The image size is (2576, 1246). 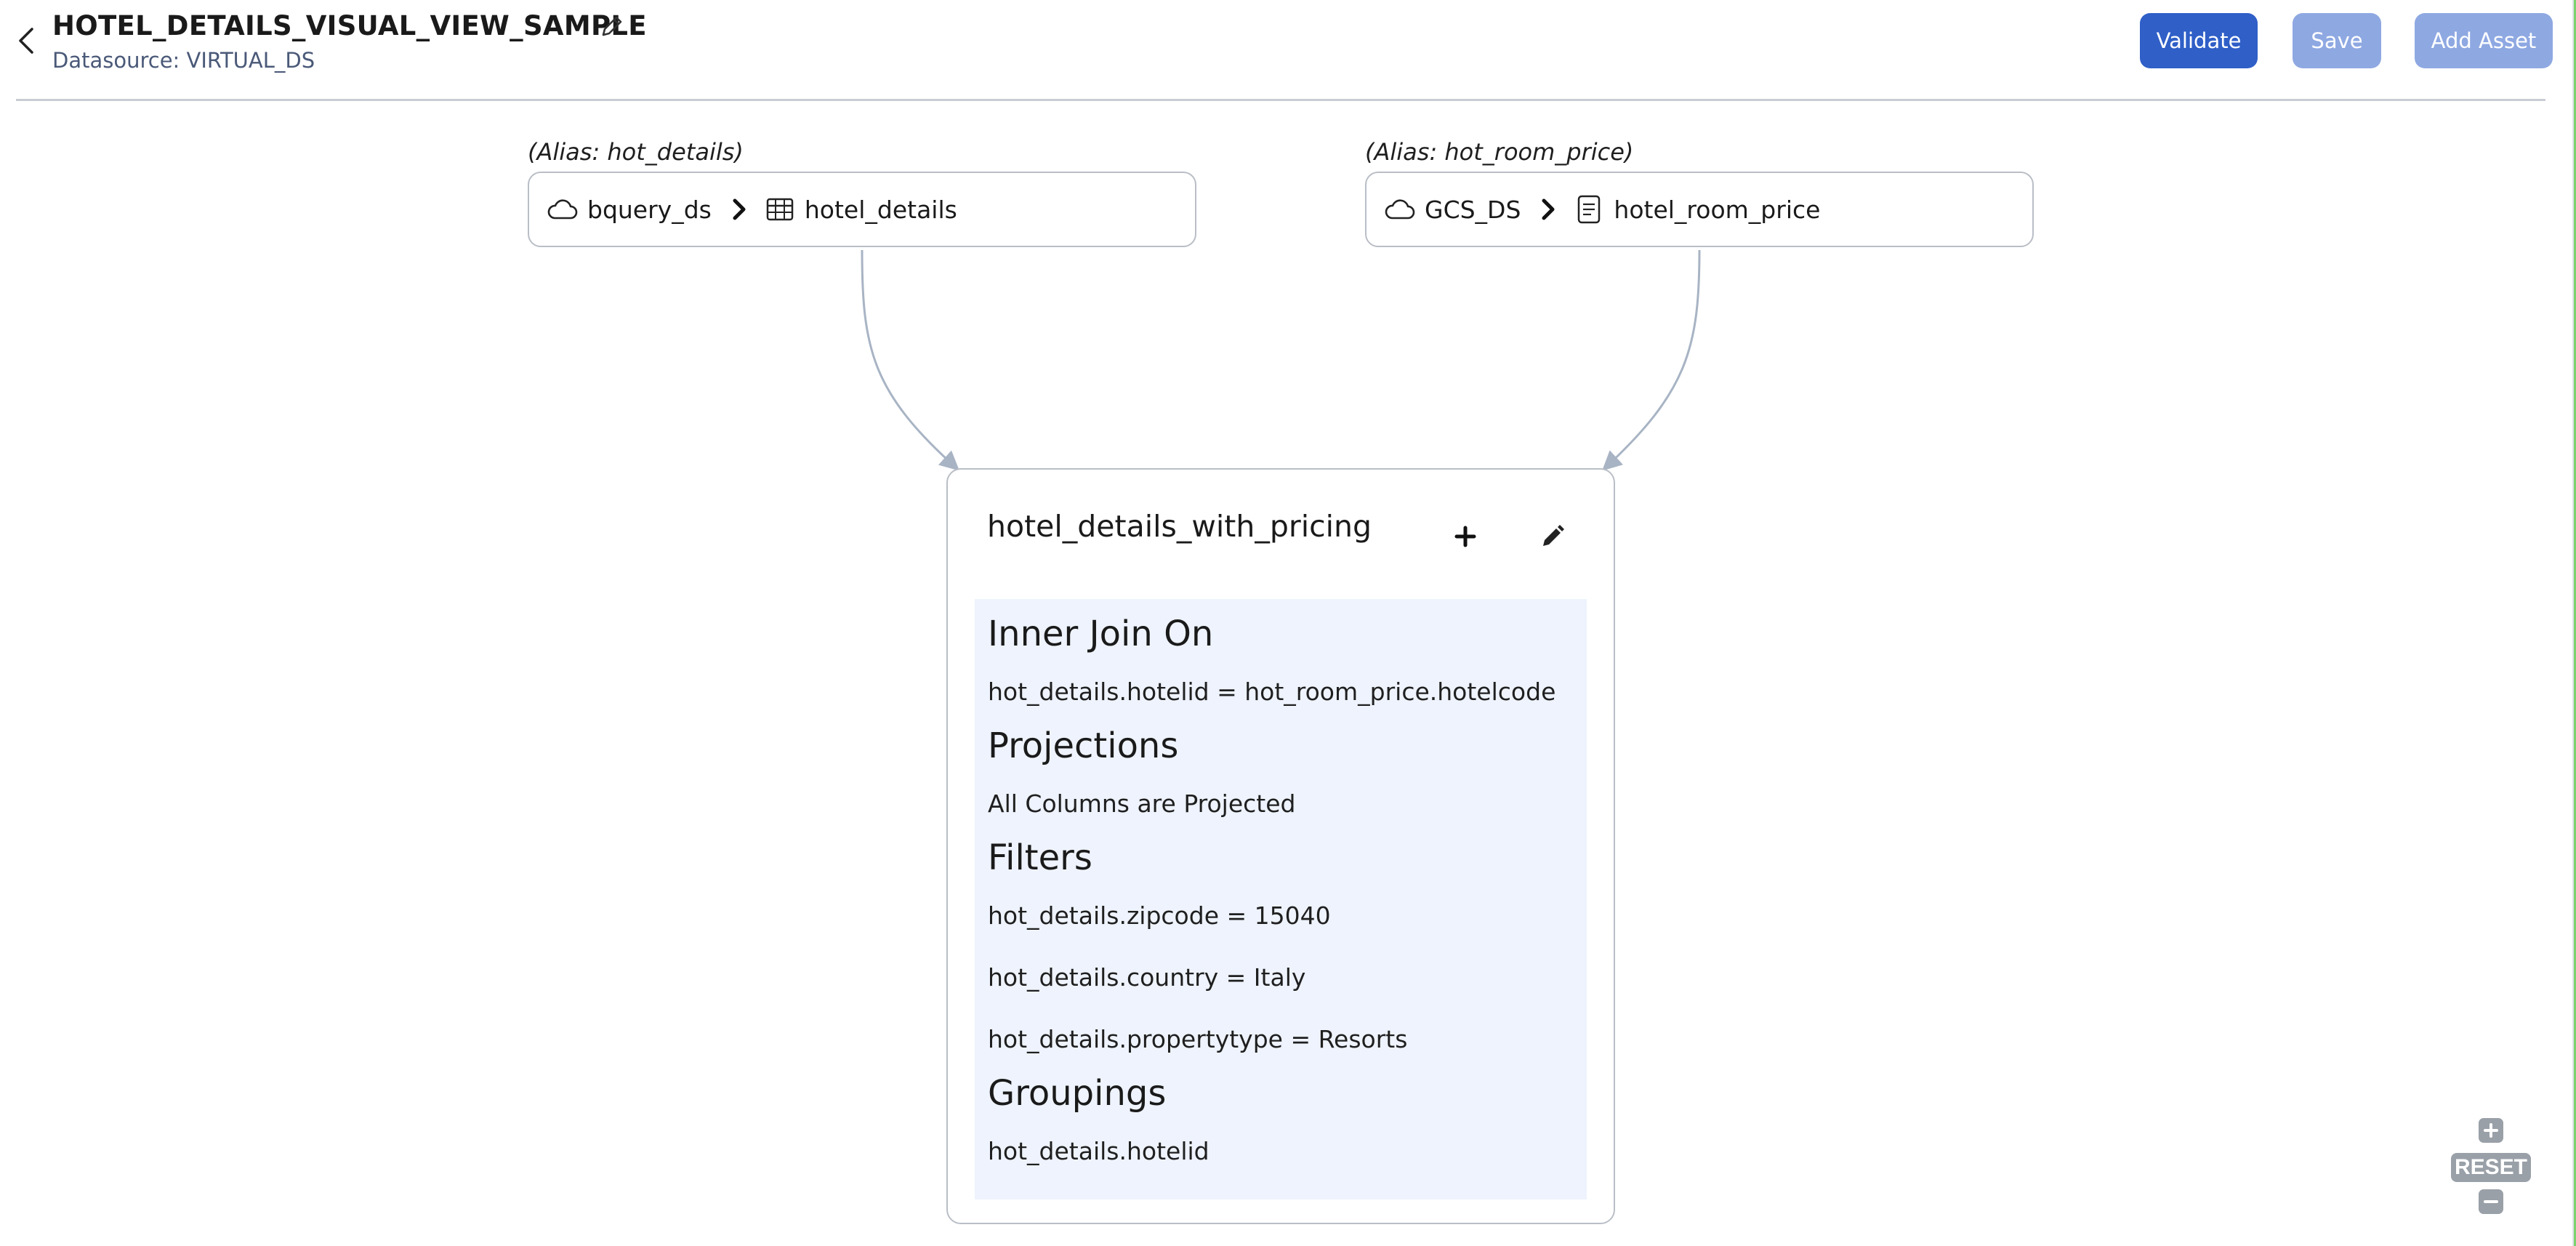 What do you see at coordinates (880, 210) in the screenshot?
I see `source-asset-name: hotel_details` at bounding box center [880, 210].